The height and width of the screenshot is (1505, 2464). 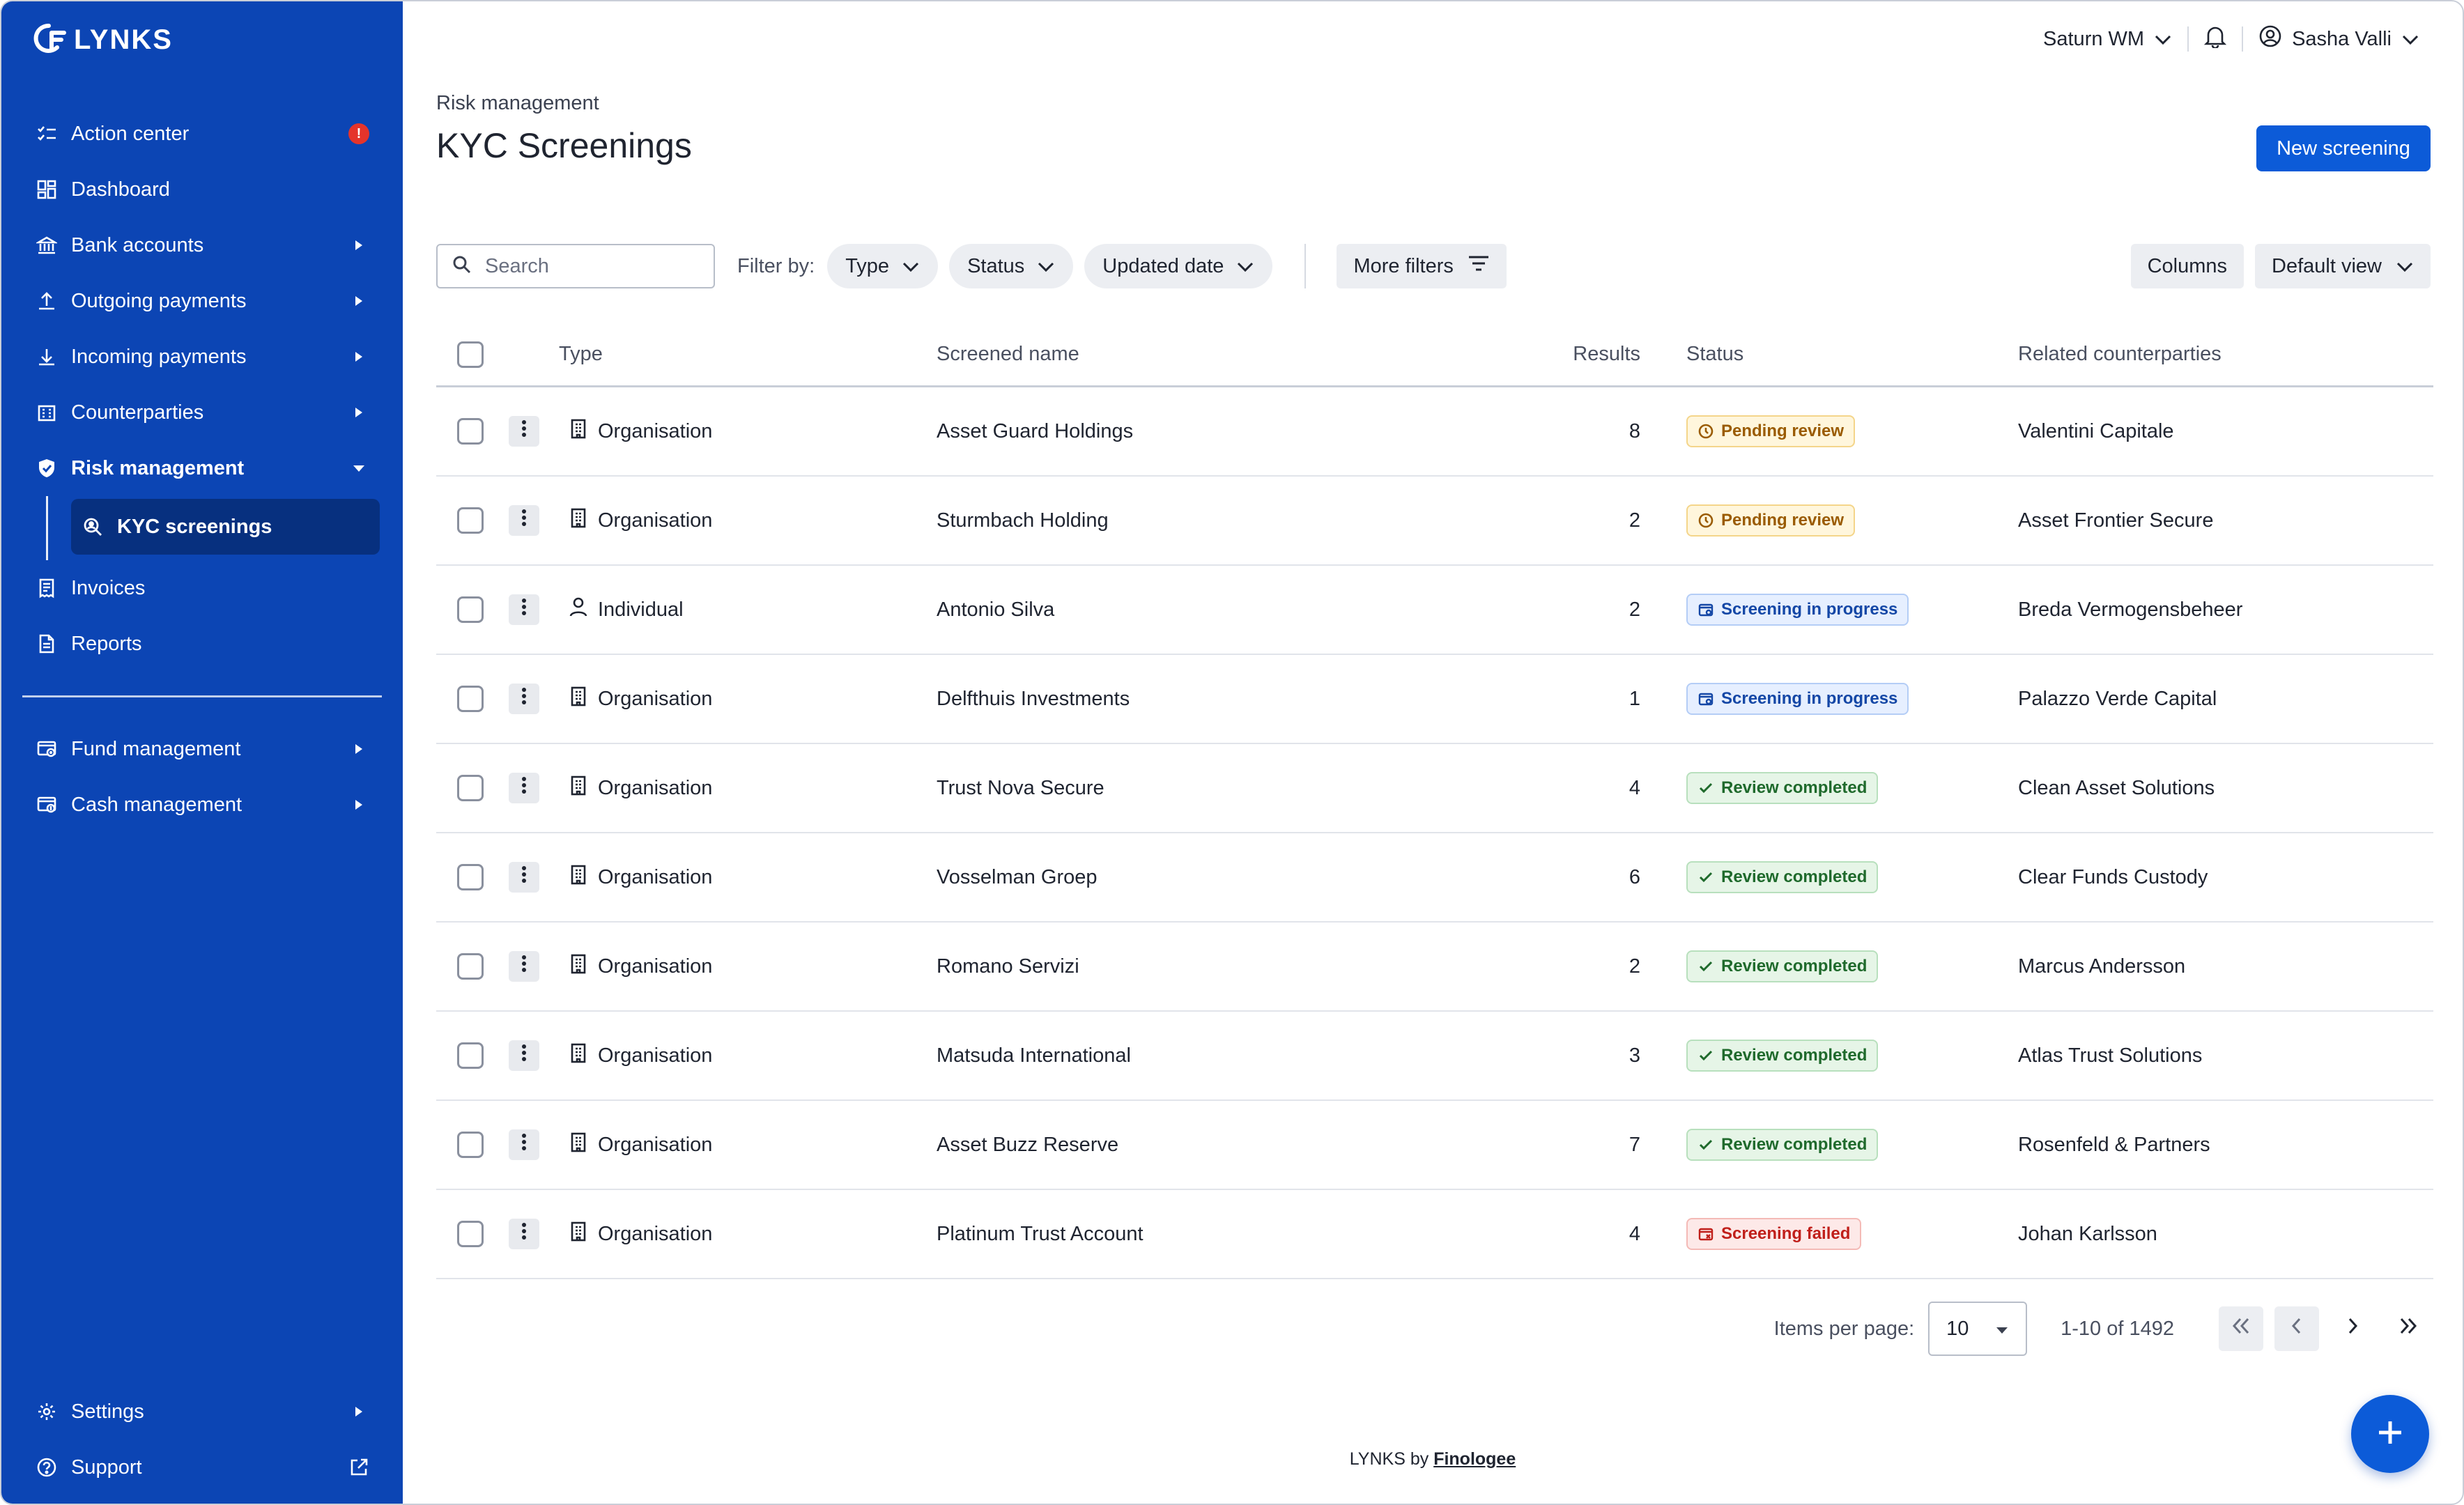 I want to click on header-screened-name: Screened name, so click(x=1233, y=355).